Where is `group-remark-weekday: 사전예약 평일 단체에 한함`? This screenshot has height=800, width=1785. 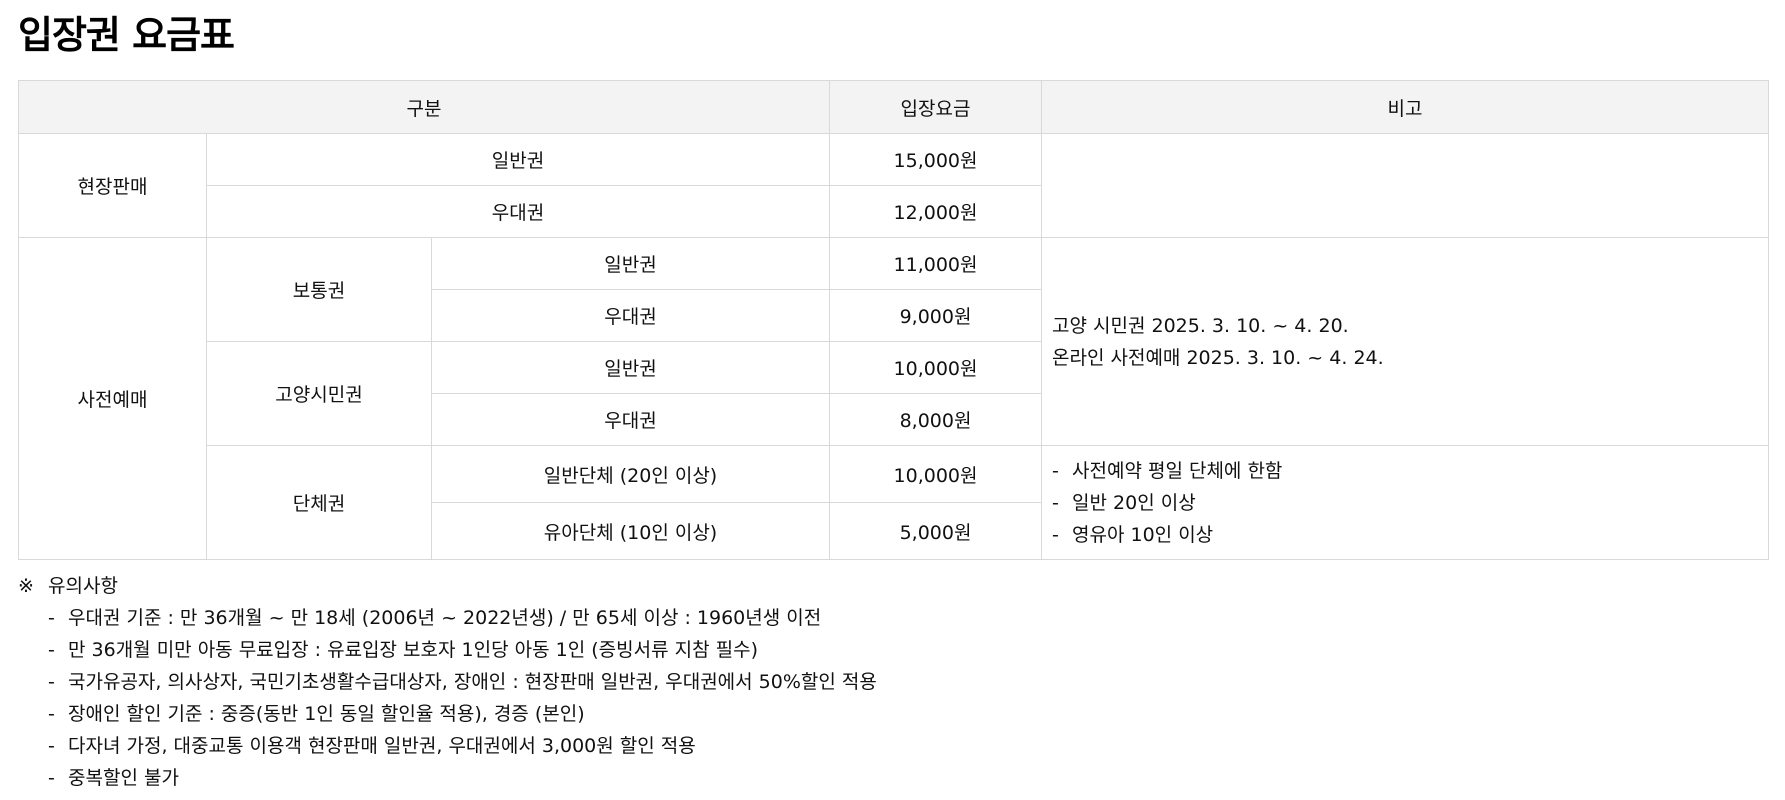
group-remark-weekday: 사전예약 평일 단체에 한함 is located at coordinates (1410, 471).